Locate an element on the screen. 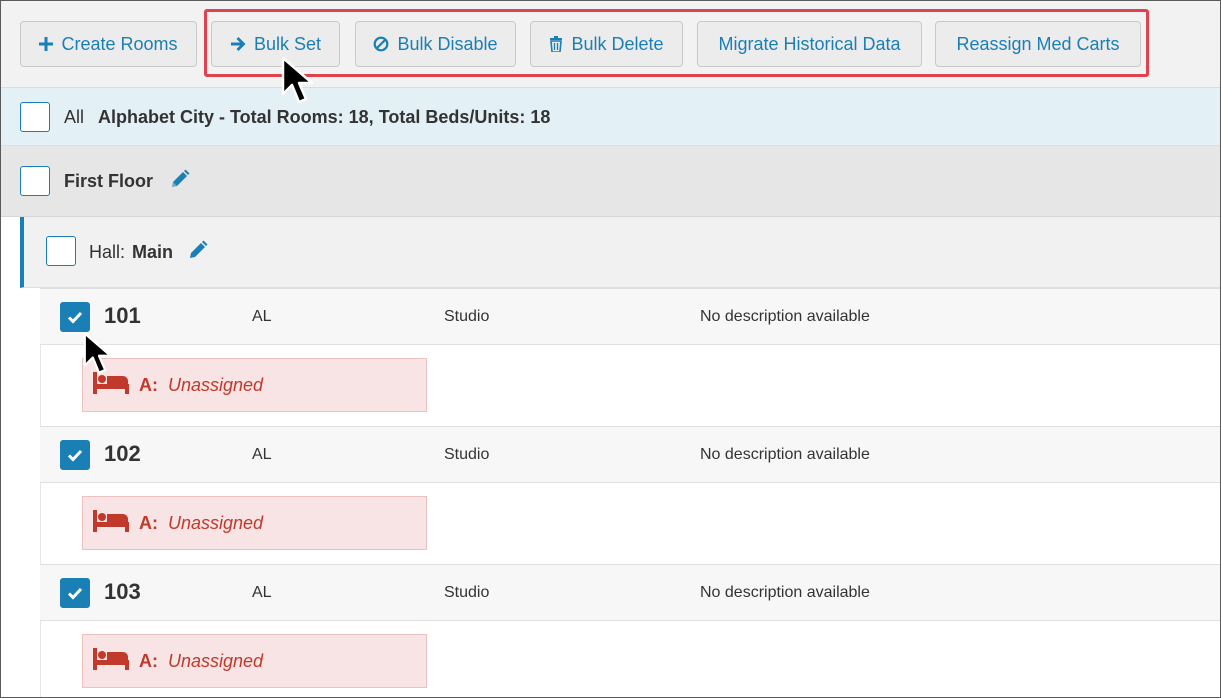 The width and height of the screenshot is (1221, 698). trash-icon is located at coordinates (556, 44).